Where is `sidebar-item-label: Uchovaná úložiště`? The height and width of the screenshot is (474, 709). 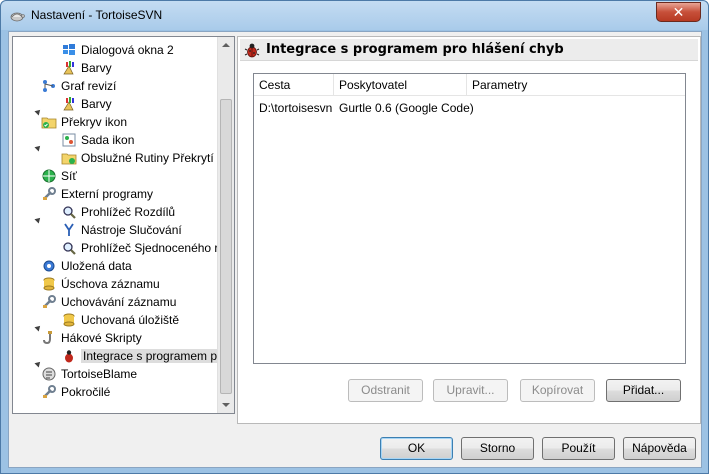 sidebar-item-label: Uchovaná úložiště is located at coordinates (130, 320).